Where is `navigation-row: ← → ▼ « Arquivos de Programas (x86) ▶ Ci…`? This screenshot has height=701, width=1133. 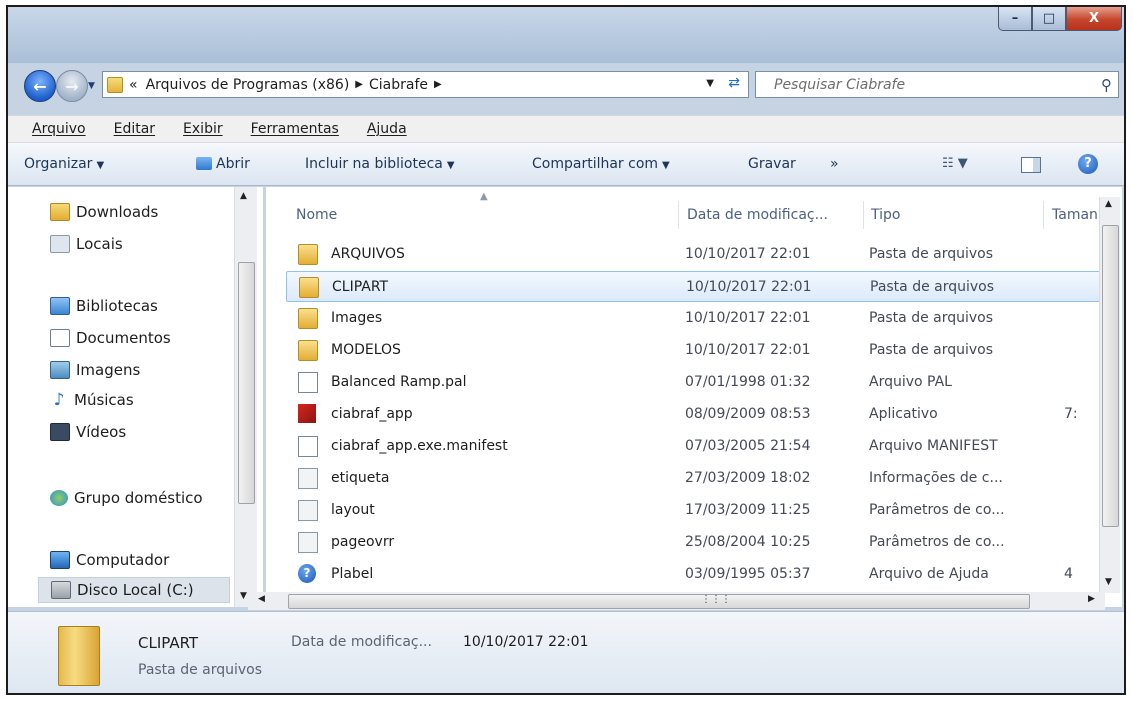
navigation-row: ← → ▼ « Arquivos de Programas (x86) ▶ Ci… is located at coordinates (566, 84).